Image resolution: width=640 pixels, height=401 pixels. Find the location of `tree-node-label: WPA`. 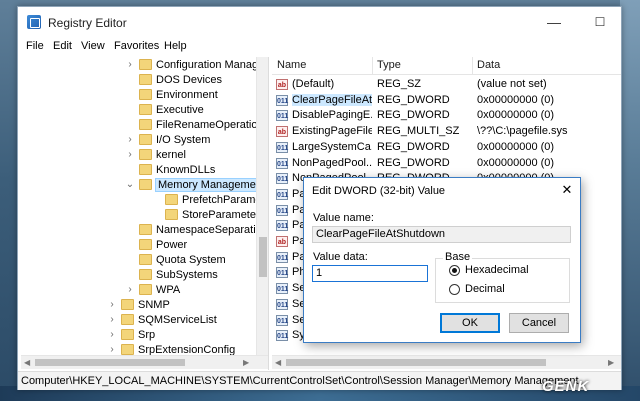

tree-node-label: WPA is located at coordinates (168, 290).